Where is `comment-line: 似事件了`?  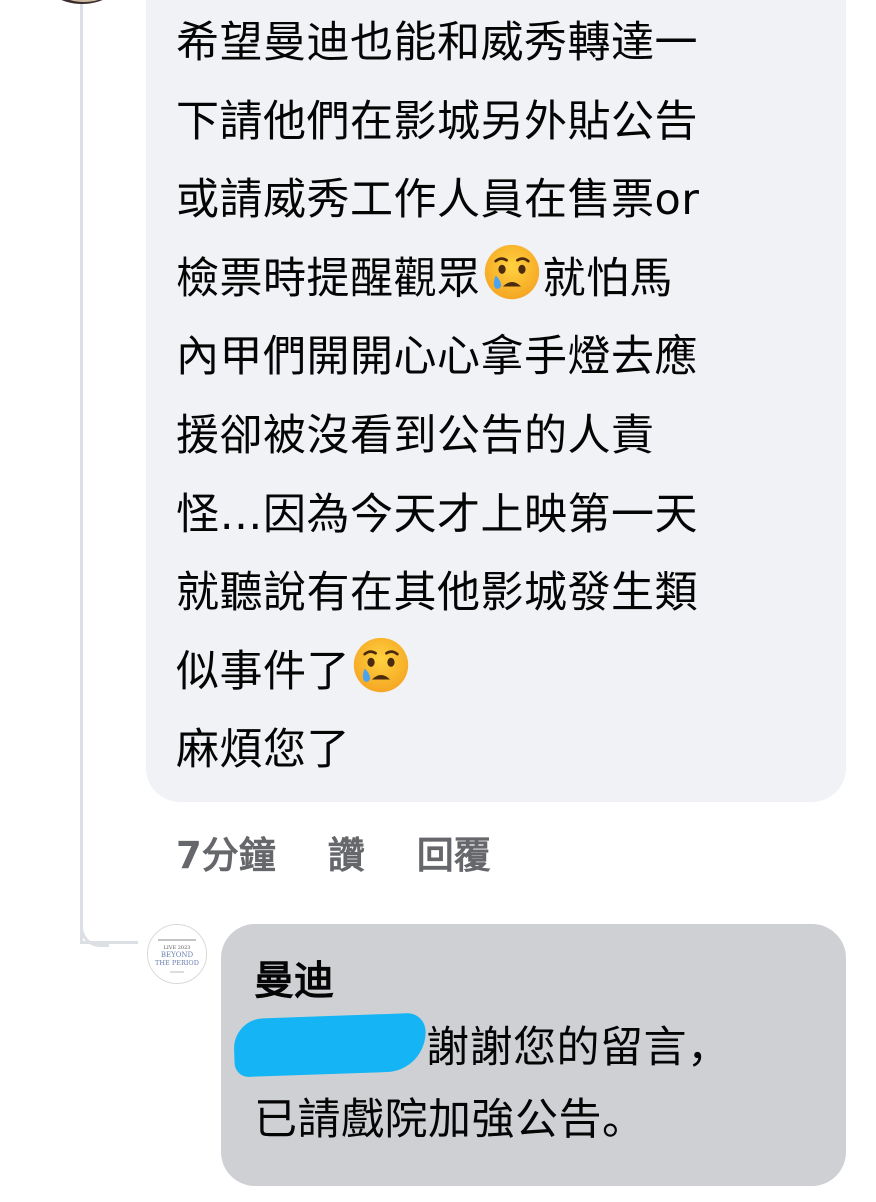
comment-line: 似事件了 is located at coordinates (501, 672).